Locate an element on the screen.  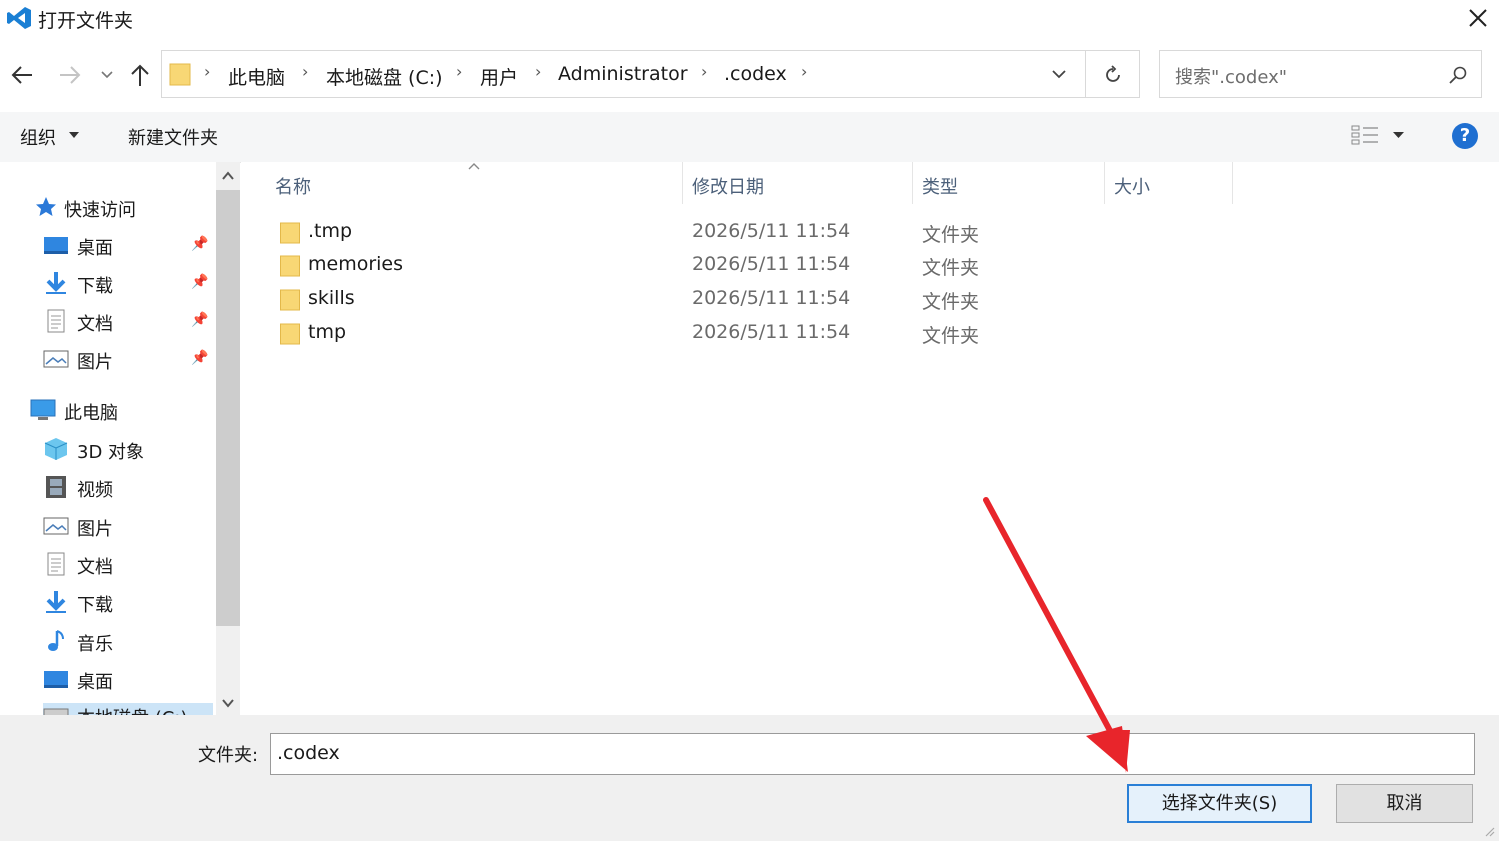
file-name: tmp is located at coordinates (327, 332).